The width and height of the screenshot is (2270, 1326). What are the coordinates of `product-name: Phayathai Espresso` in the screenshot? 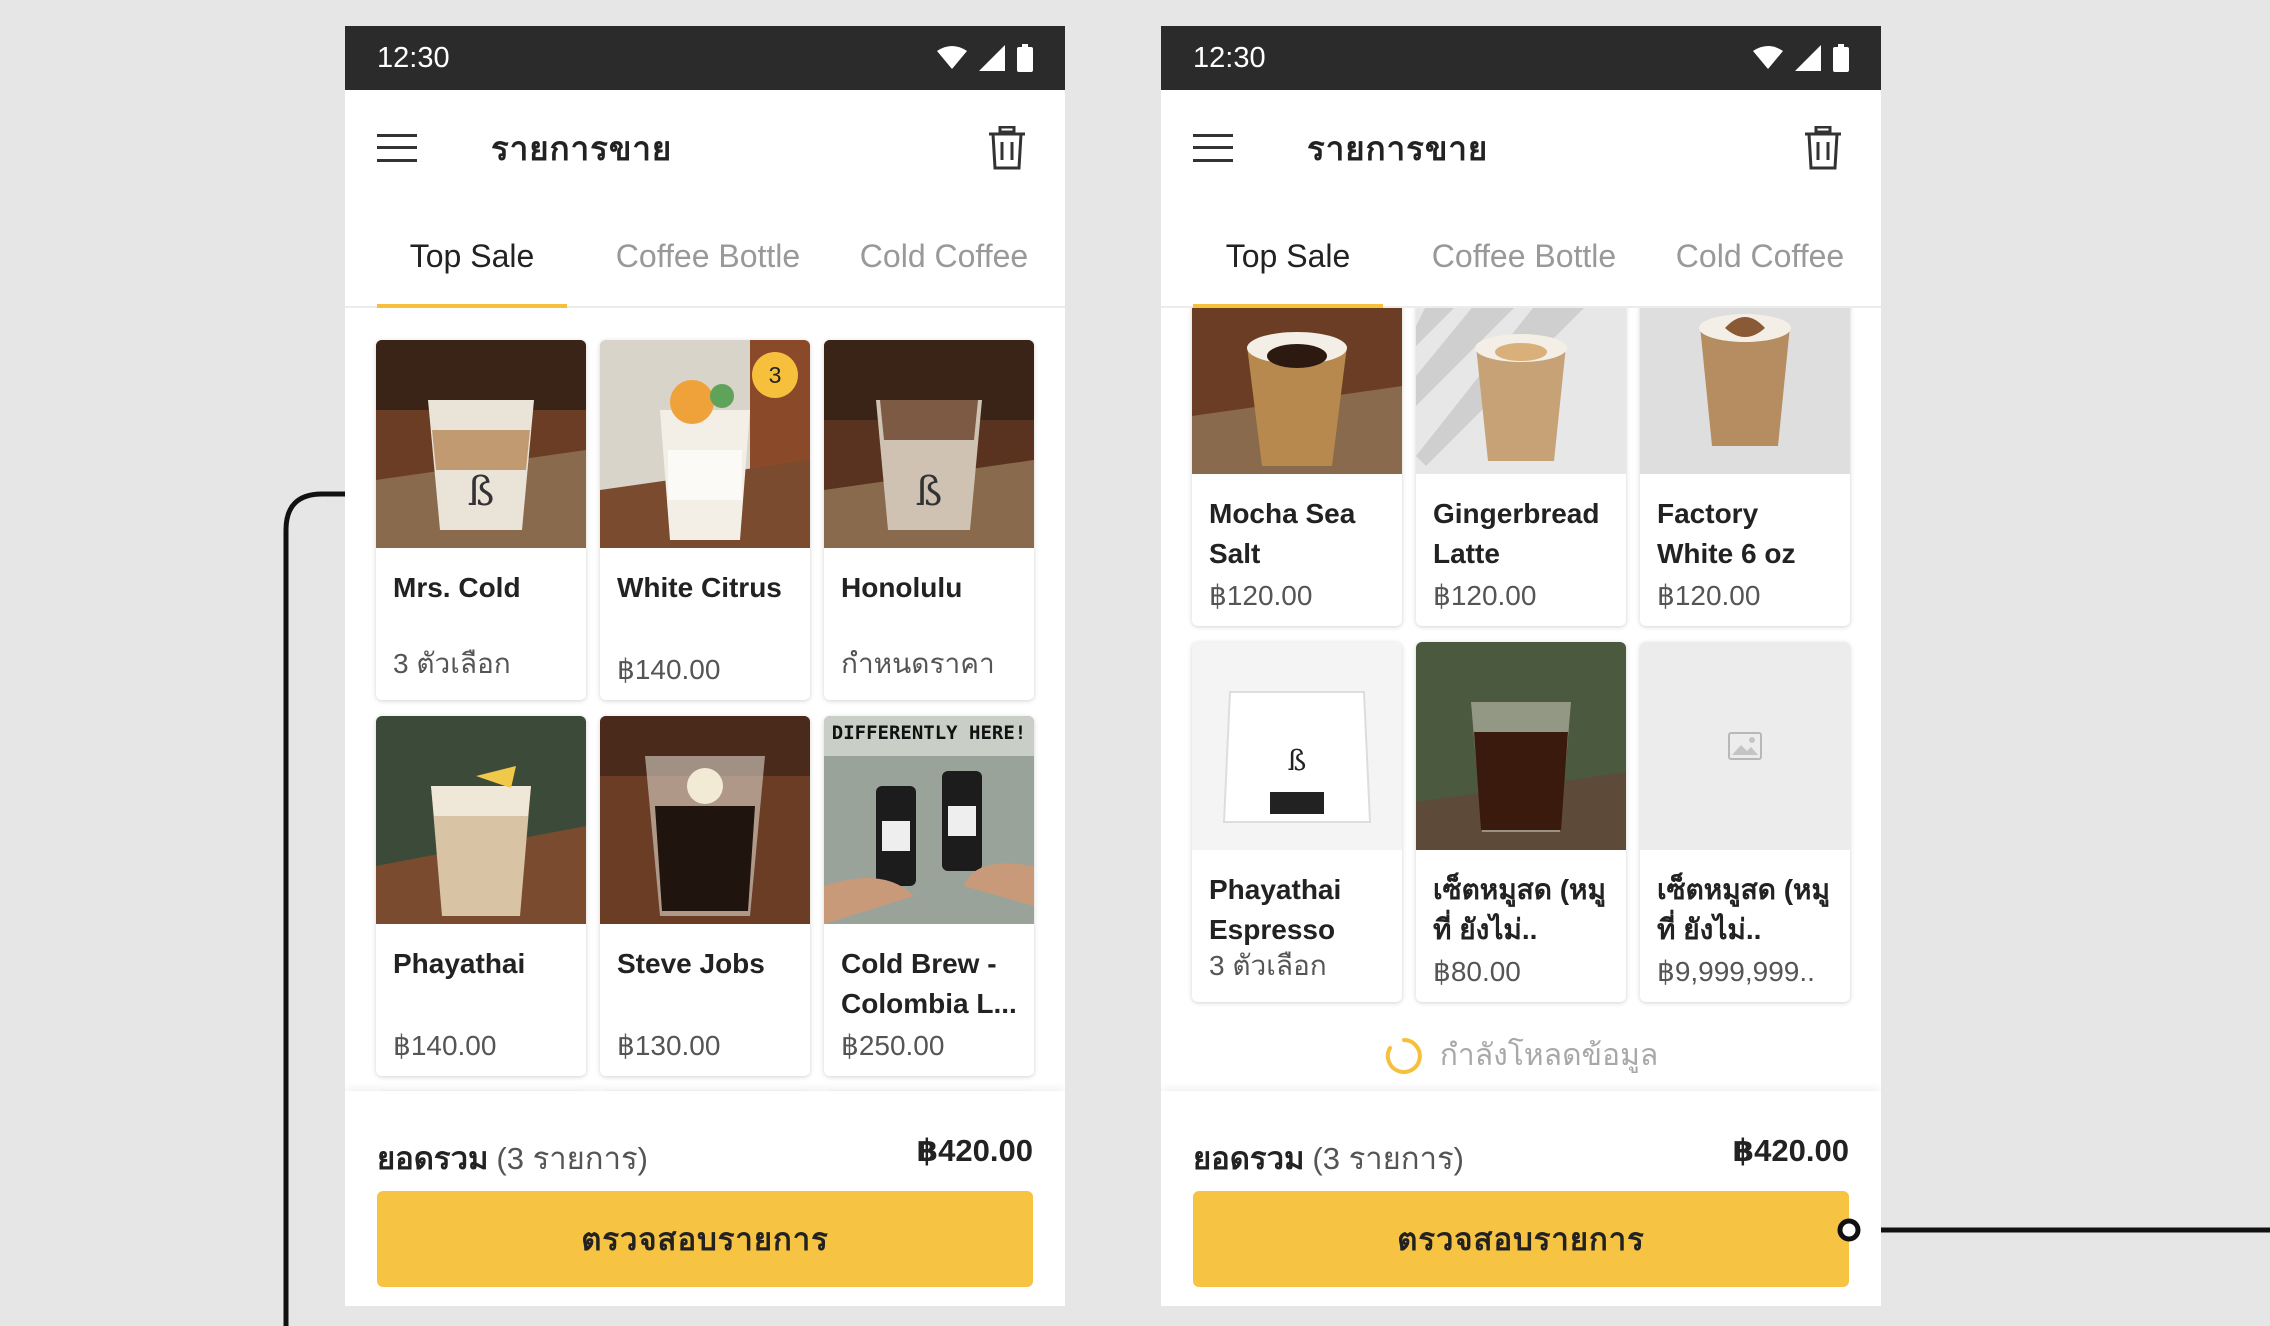 It's located at (1275, 909).